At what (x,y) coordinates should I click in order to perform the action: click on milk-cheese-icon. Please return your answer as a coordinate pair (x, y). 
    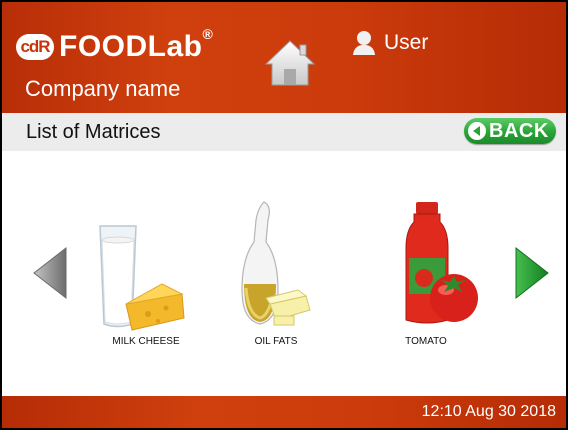
    Looking at the image, I should click on (142, 278).